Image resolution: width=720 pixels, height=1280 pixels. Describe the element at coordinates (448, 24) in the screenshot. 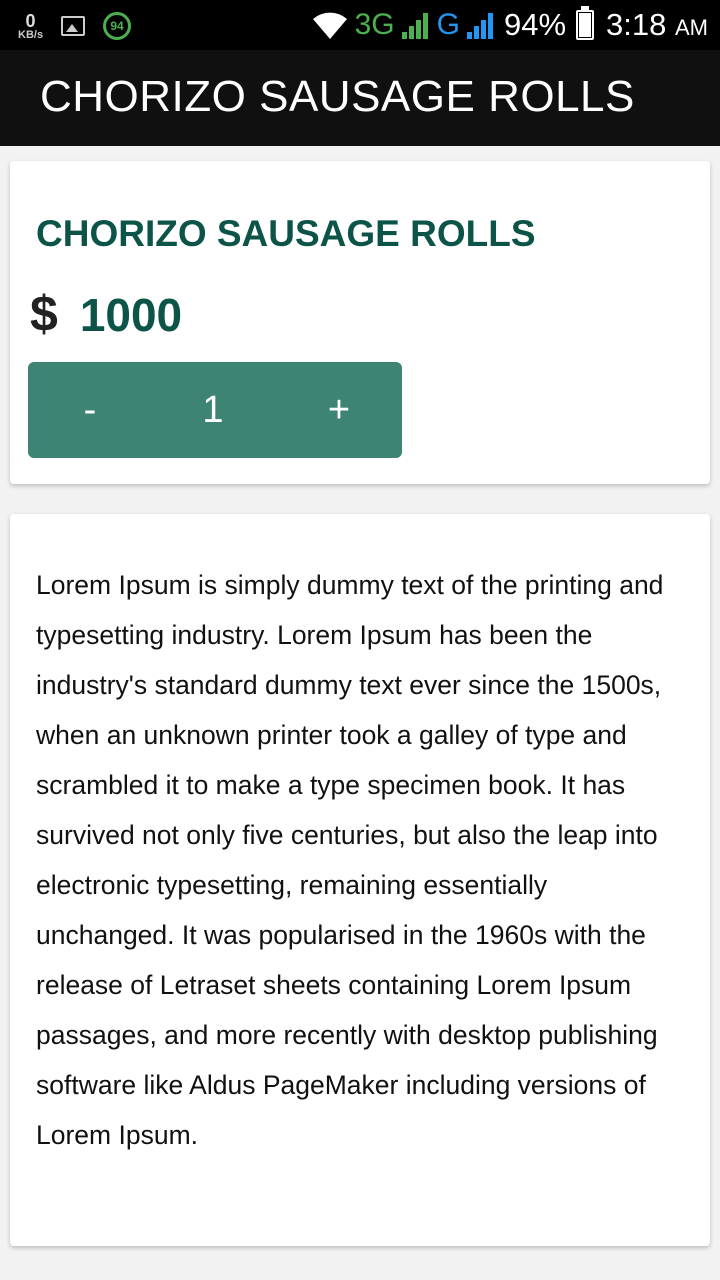

I see `network-g-label: G` at that location.